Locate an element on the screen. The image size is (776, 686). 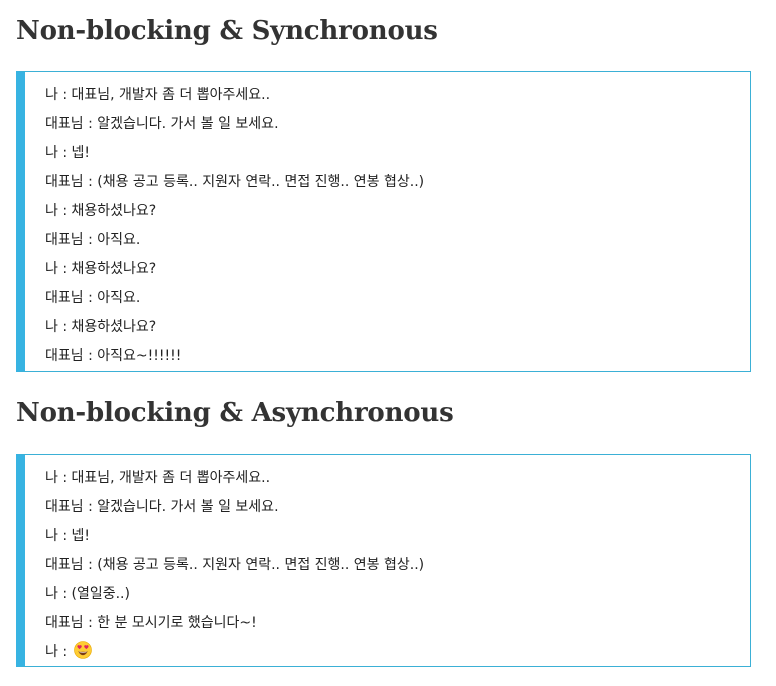
section-heading-async: Non-blocking & Asynchronous is located at coordinates (235, 413).